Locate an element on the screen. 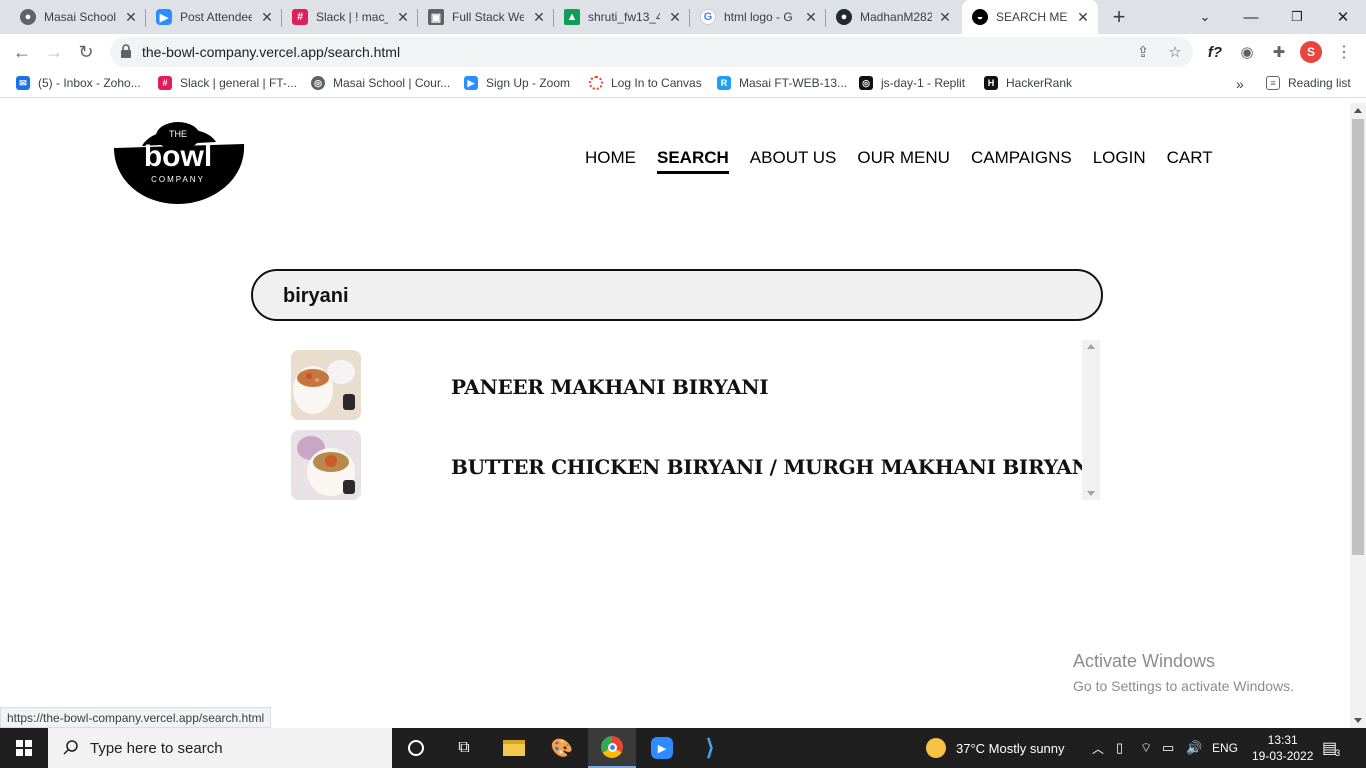 Image resolution: width=1366 pixels, height=768 pixels. logo-text-bottom: COMPANY is located at coordinates (178, 179).